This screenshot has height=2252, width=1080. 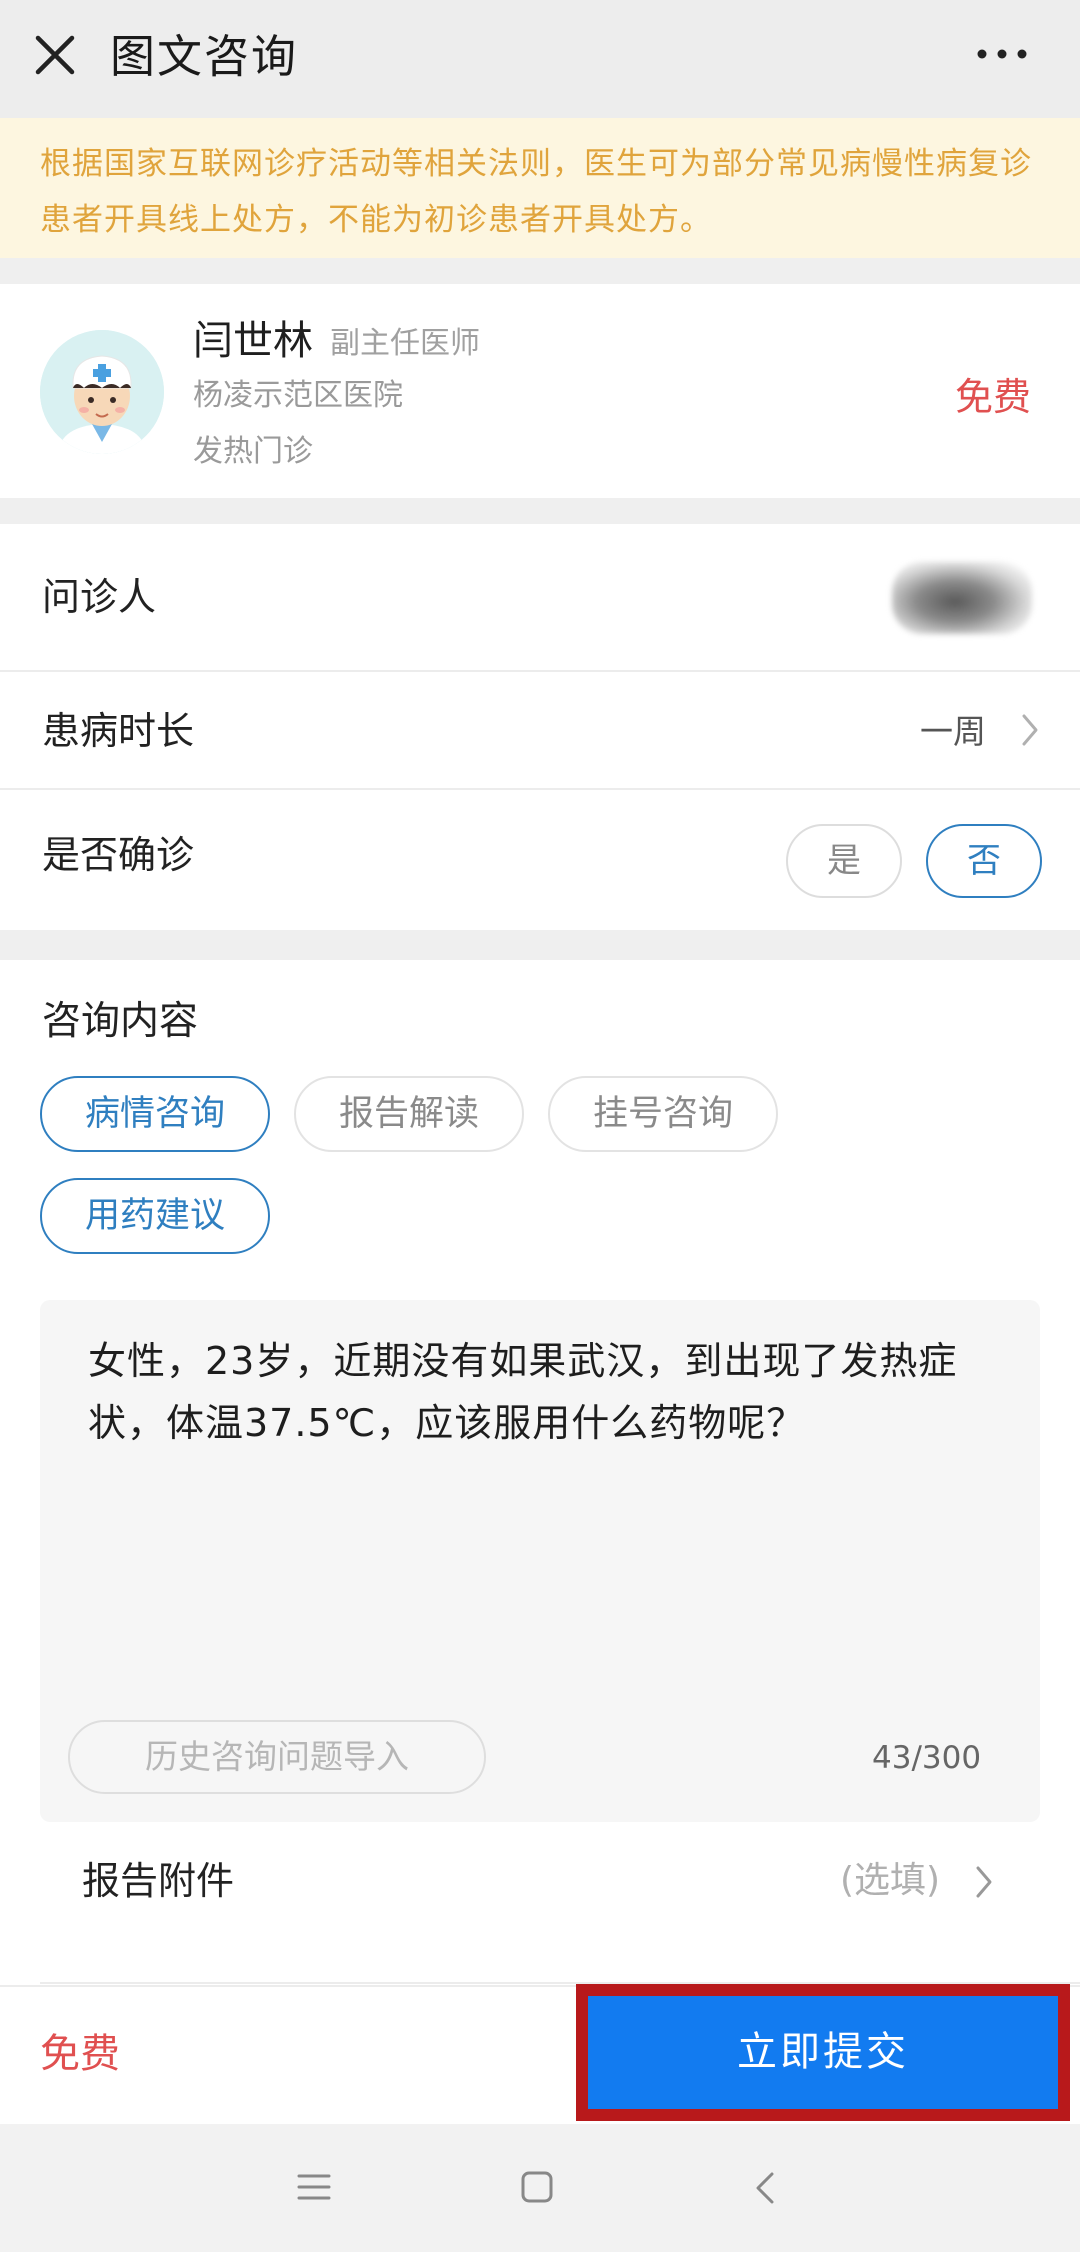 I want to click on submit-highlight-box: 立即提交, so click(x=823, y=2052).